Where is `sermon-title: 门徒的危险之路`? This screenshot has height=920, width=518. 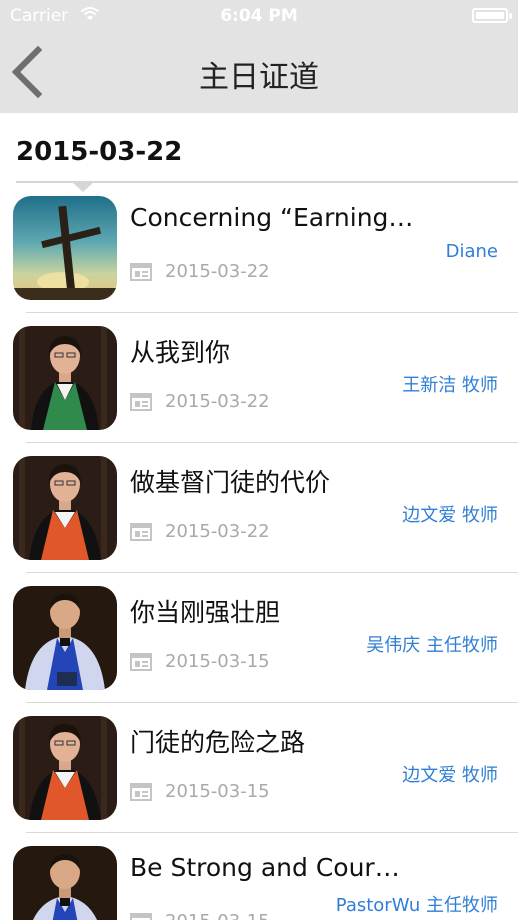
sermon-title: 门徒的危险之路 is located at coordinates (218, 742).